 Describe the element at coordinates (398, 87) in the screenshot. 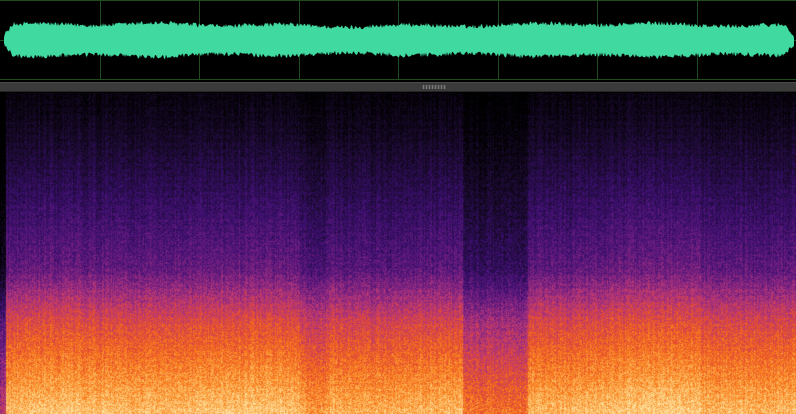

I see `panel-splitter` at that location.